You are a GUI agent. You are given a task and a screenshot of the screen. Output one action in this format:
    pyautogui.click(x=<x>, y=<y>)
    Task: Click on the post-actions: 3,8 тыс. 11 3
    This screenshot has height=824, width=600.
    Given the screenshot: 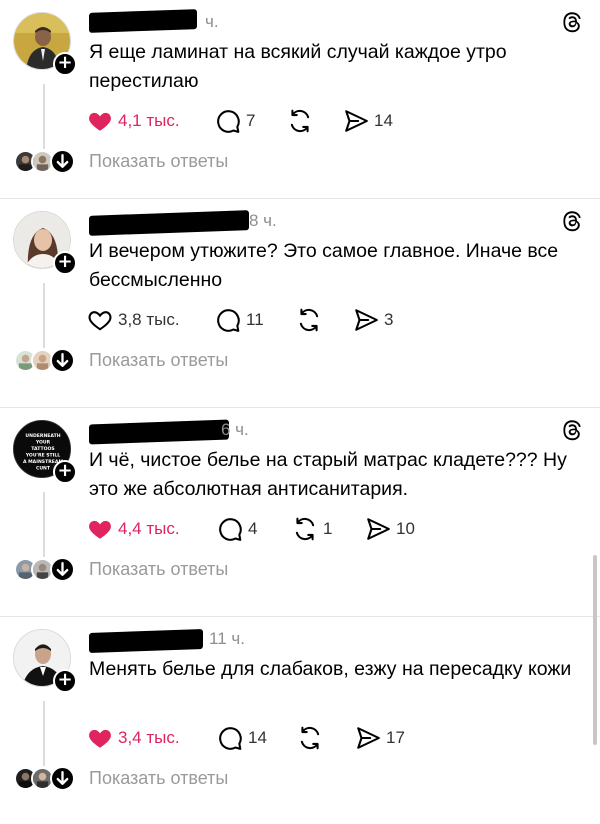 What is the action you would take?
    pyautogui.click(x=297, y=320)
    